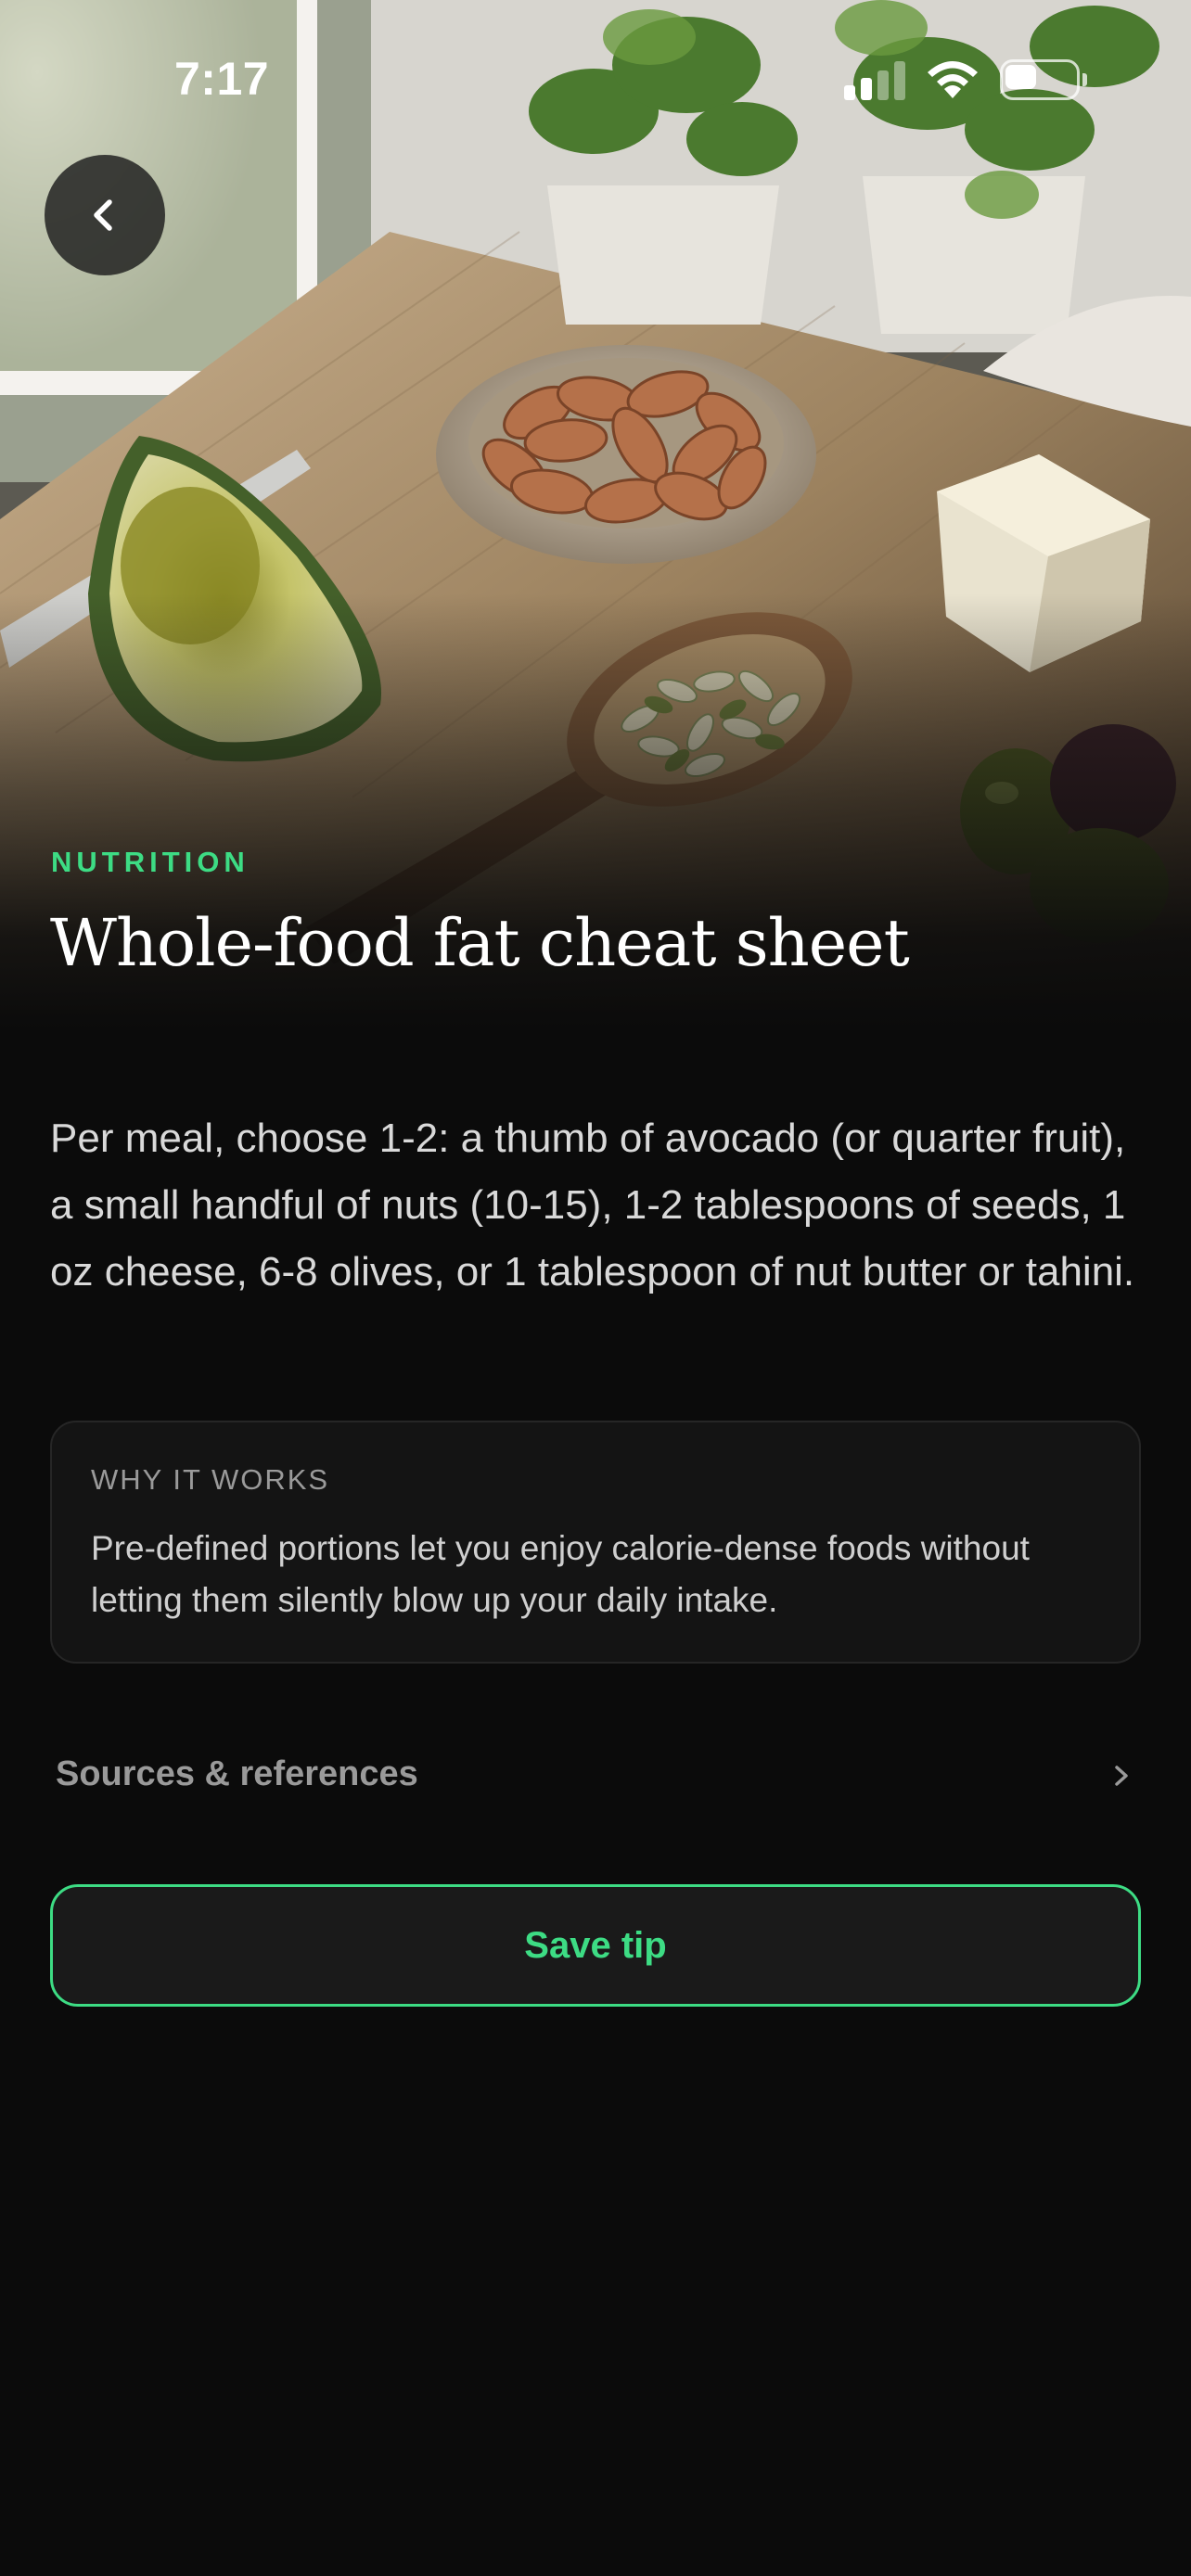 The image size is (1191, 2576). What do you see at coordinates (1121, 1776) in the screenshot?
I see `chevron-right-icon` at bounding box center [1121, 1776].